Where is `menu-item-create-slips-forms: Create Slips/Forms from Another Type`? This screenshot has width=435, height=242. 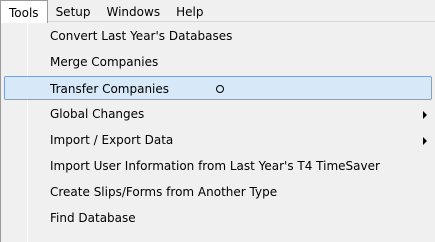
menu-item-create-slips-forms: Create Slips/Forms from Another Type is located at coordinates (233, 192).